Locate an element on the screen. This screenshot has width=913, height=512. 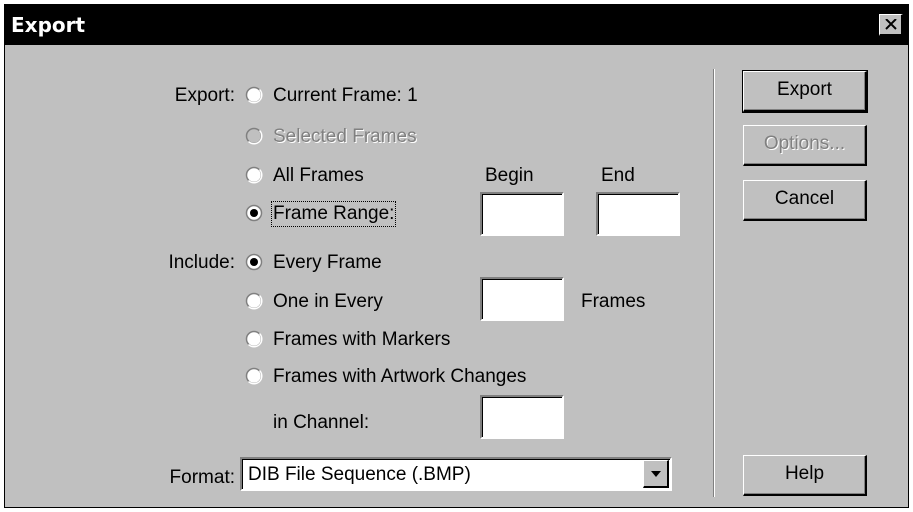
format-select: DIB File Sequence (.BMP) is located at coordinates (456, 474).